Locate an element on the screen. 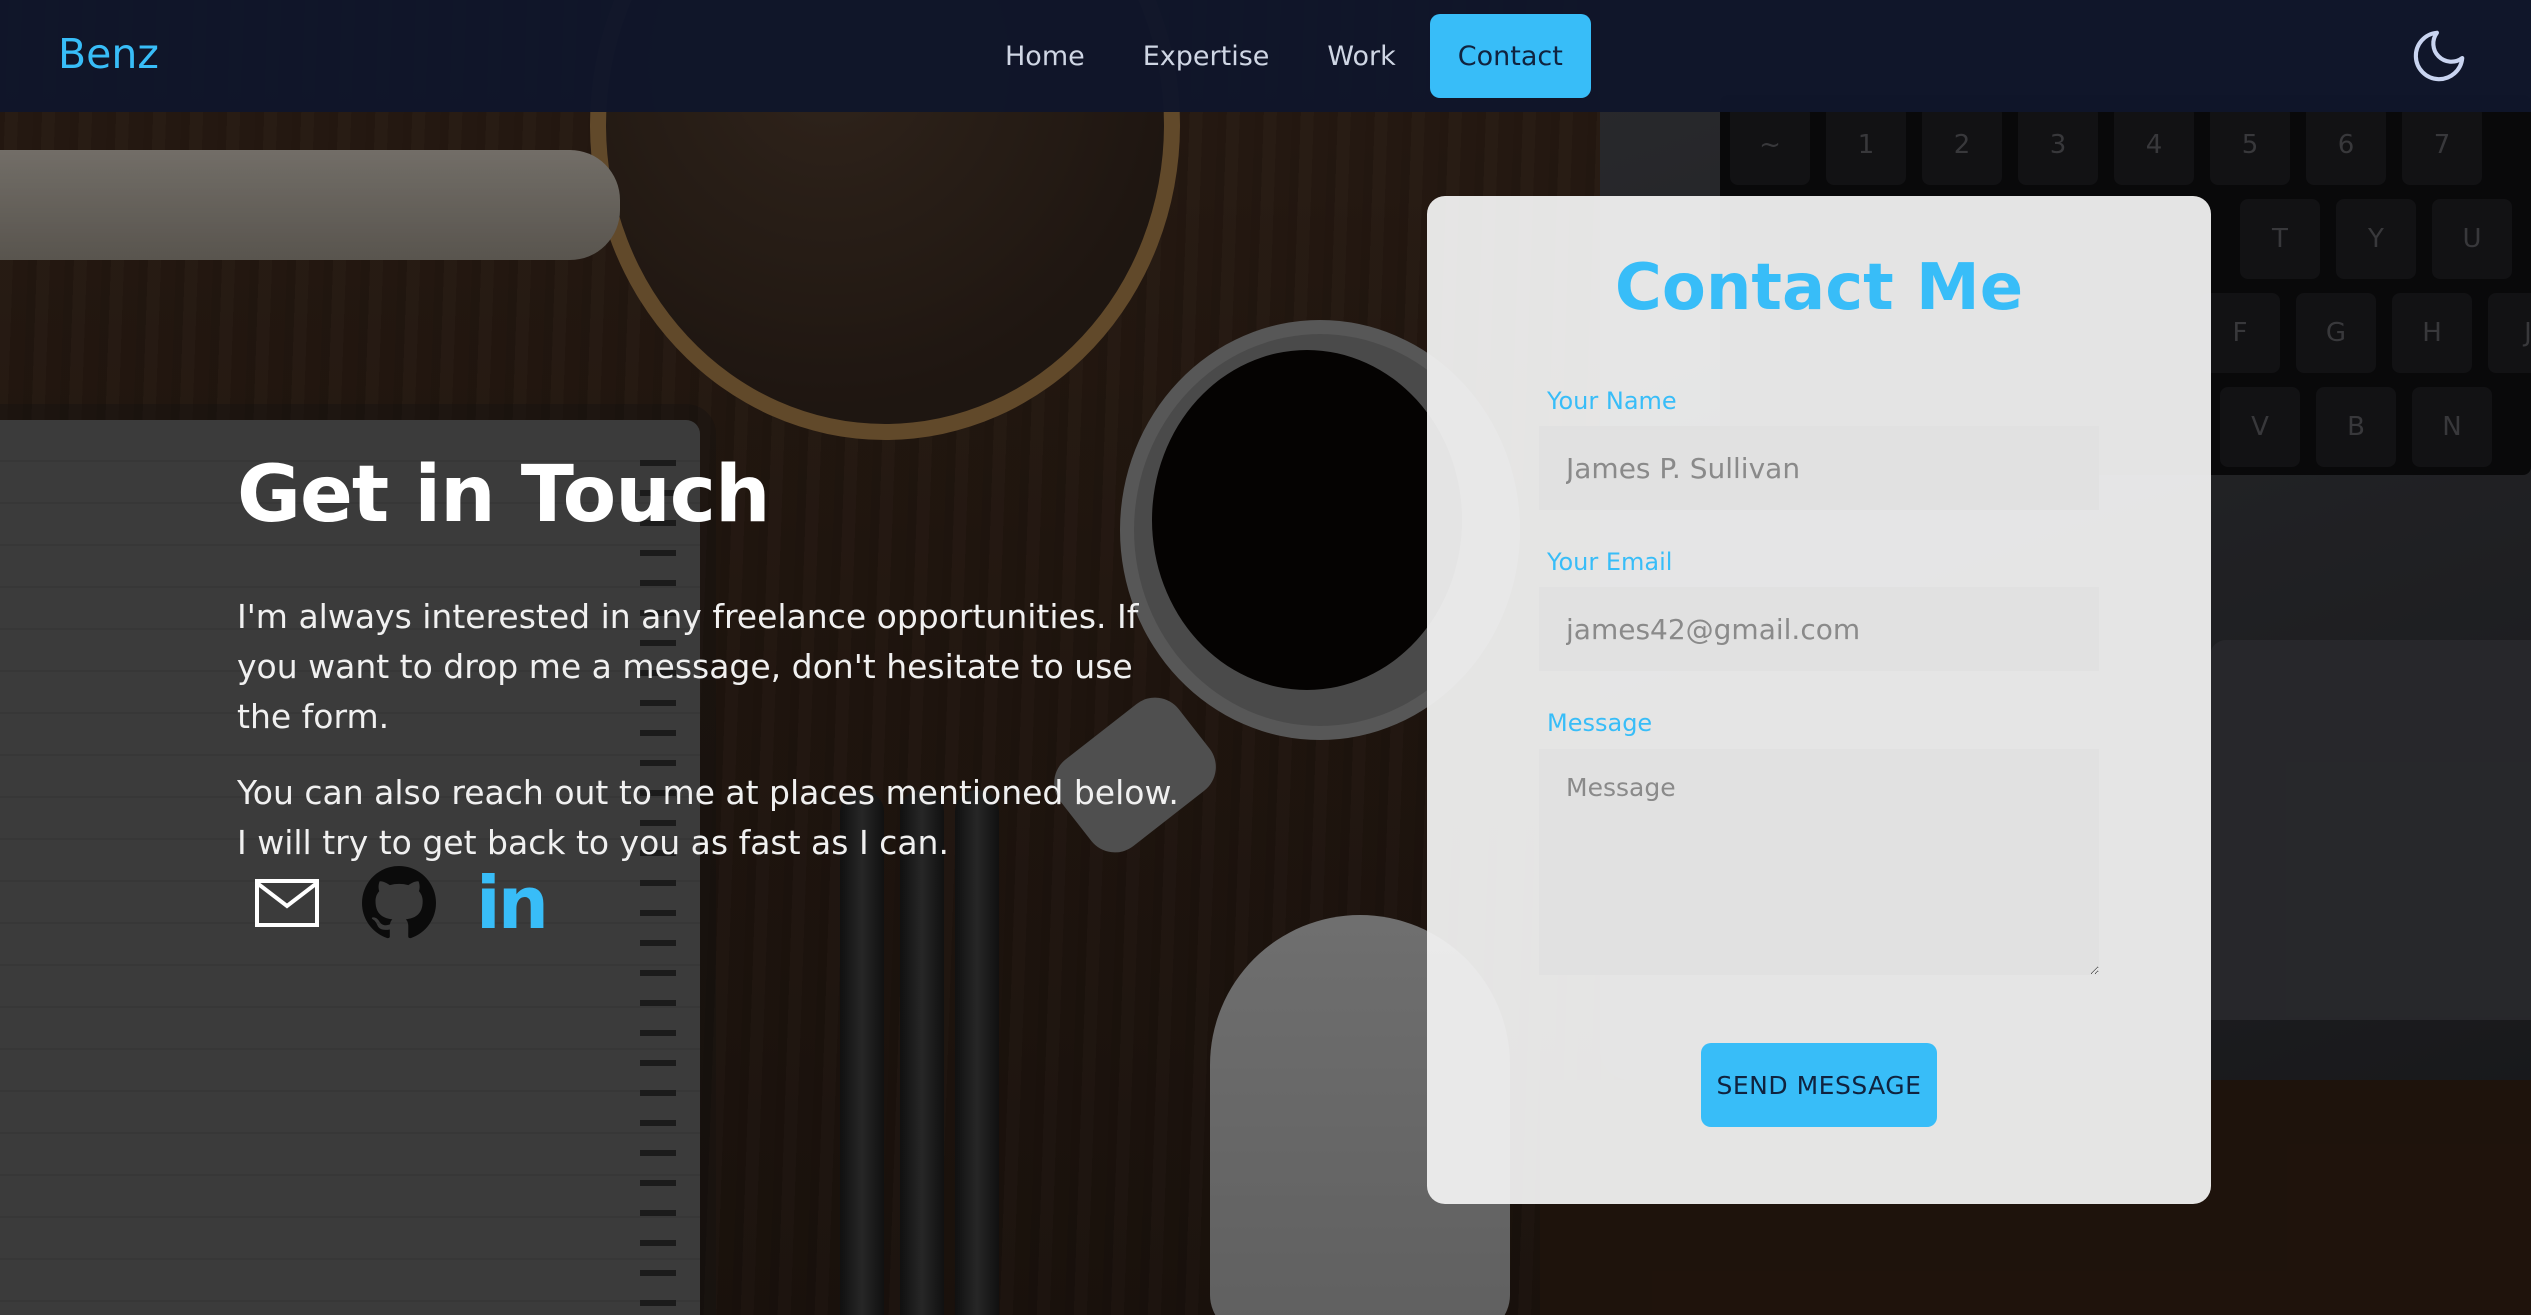 This screenshot has height=1315, width=2531. email-link is located at coordinates (287, 903).